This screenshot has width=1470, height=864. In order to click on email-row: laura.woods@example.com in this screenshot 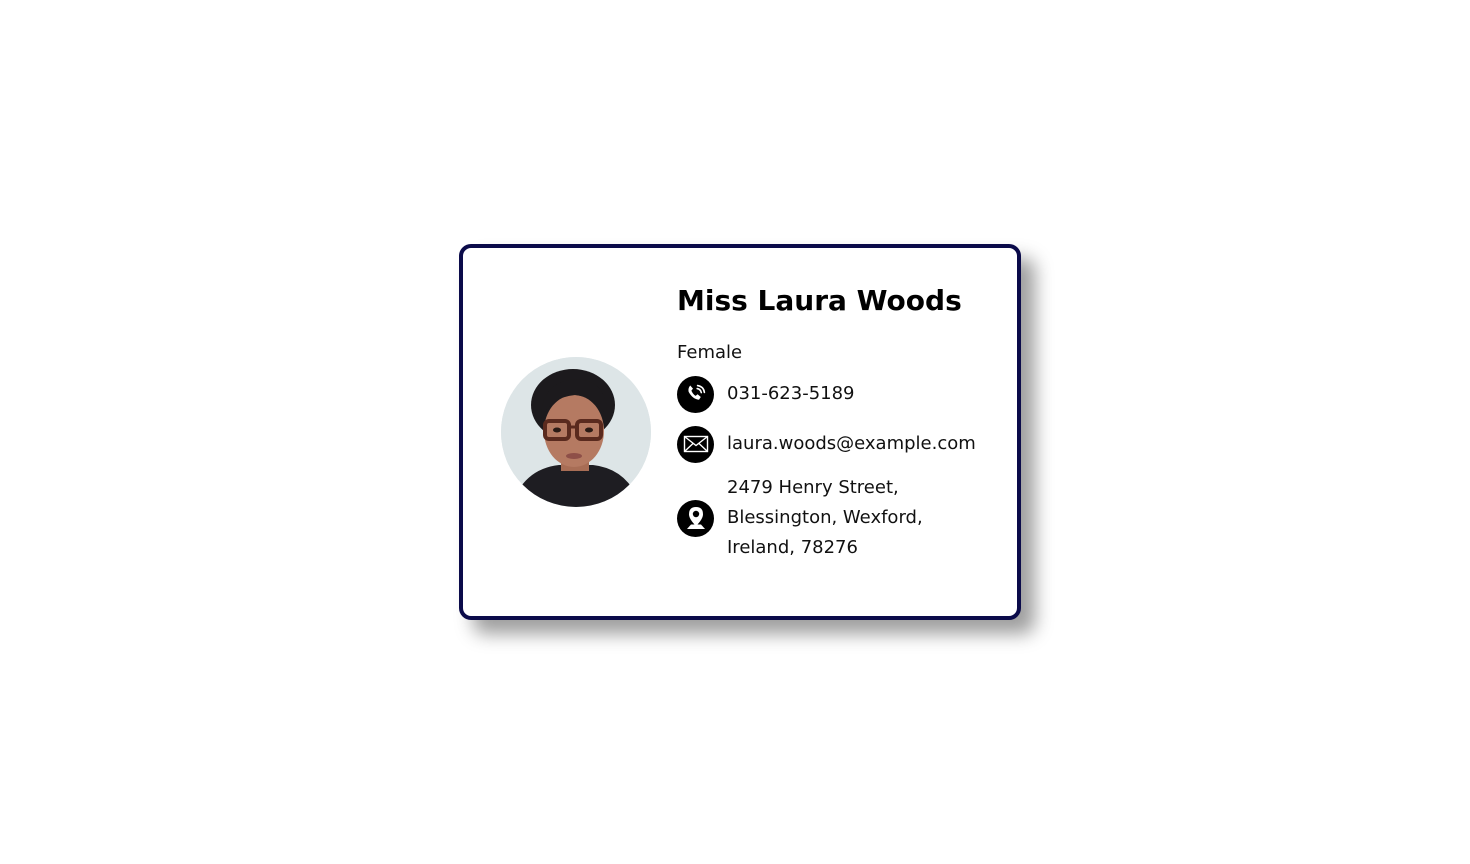, I will do `click(837, 444)`.